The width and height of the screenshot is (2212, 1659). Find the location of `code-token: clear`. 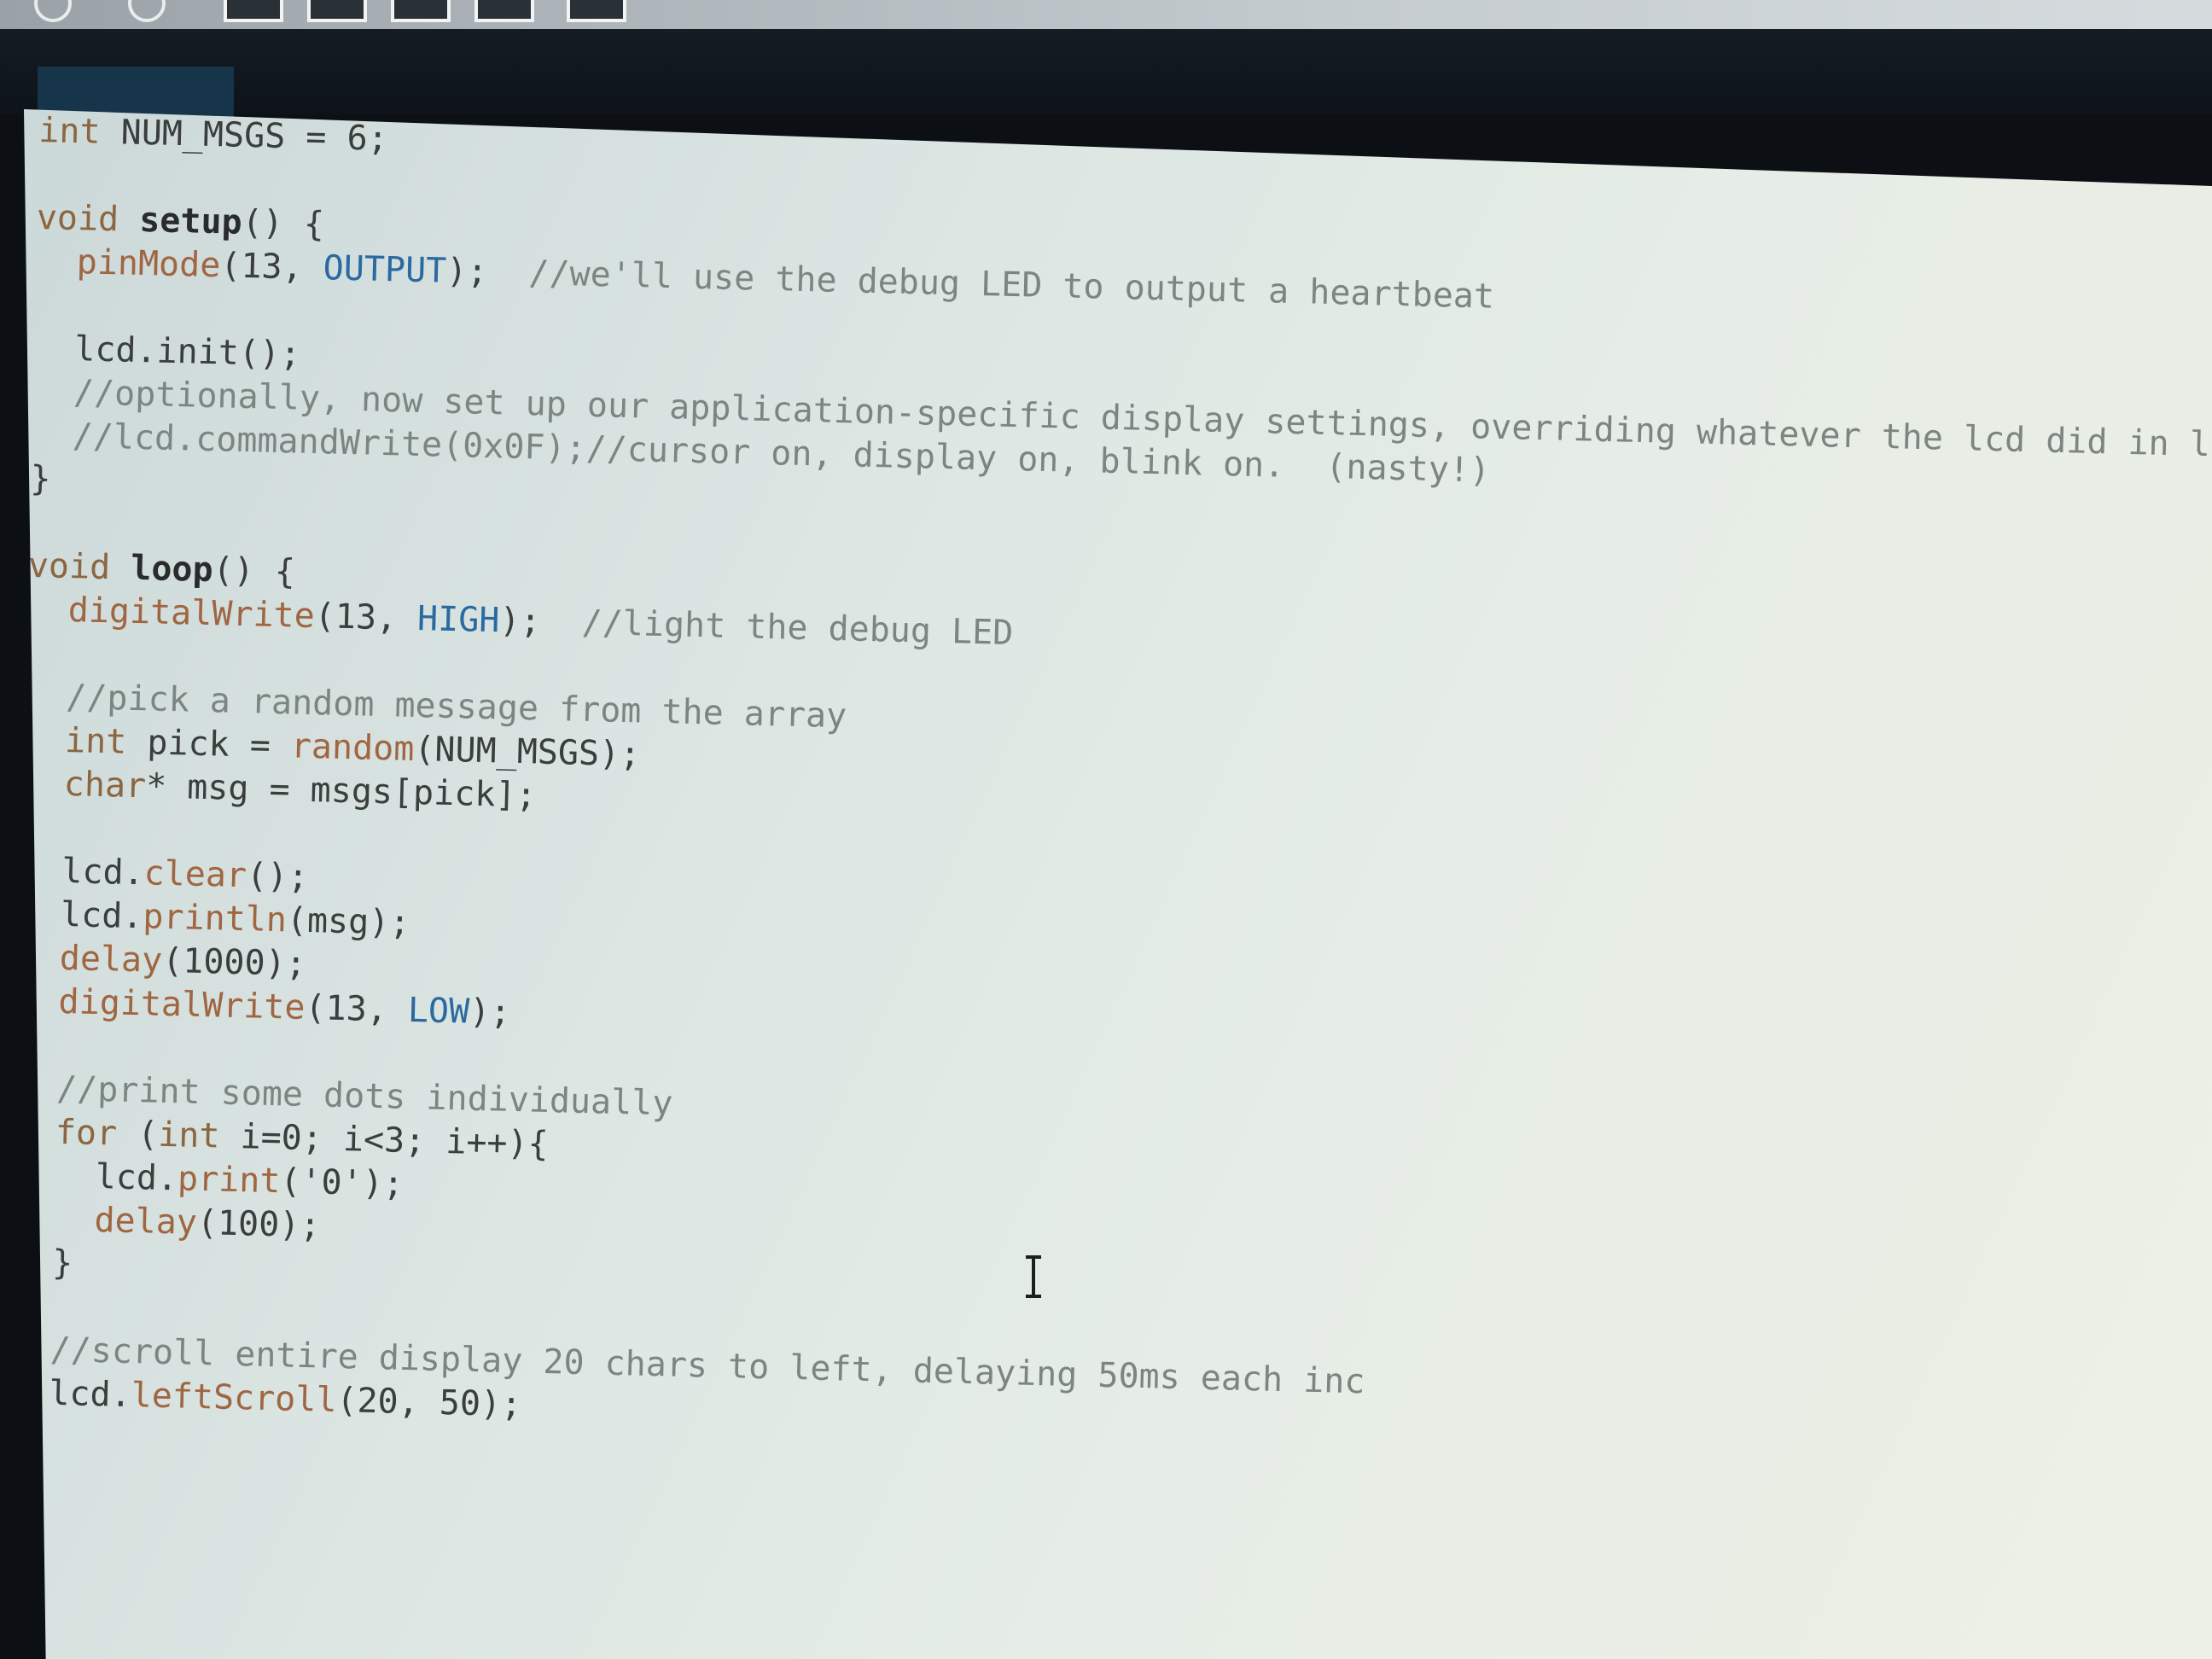

code-token: clear is located at coordinates (195, 874).